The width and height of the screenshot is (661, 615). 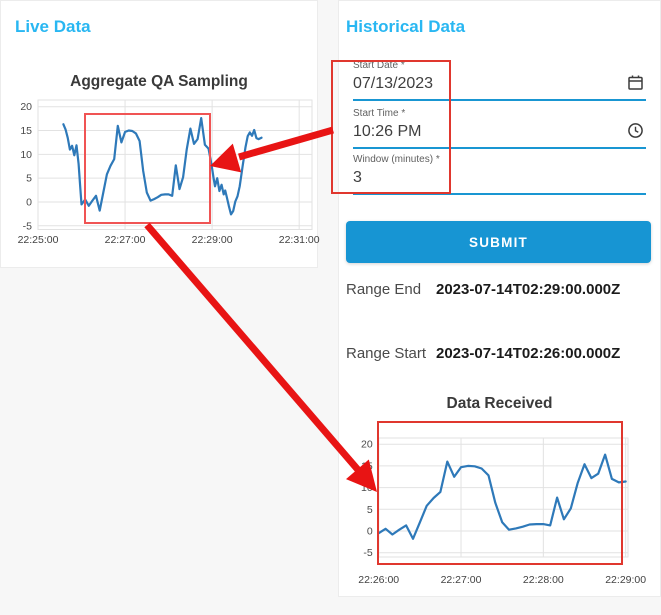 What do you see at coordinates (499, 403) in the screenshot?
I see `data-received-chart-title: Data Received` at bounding box center [499, 403].